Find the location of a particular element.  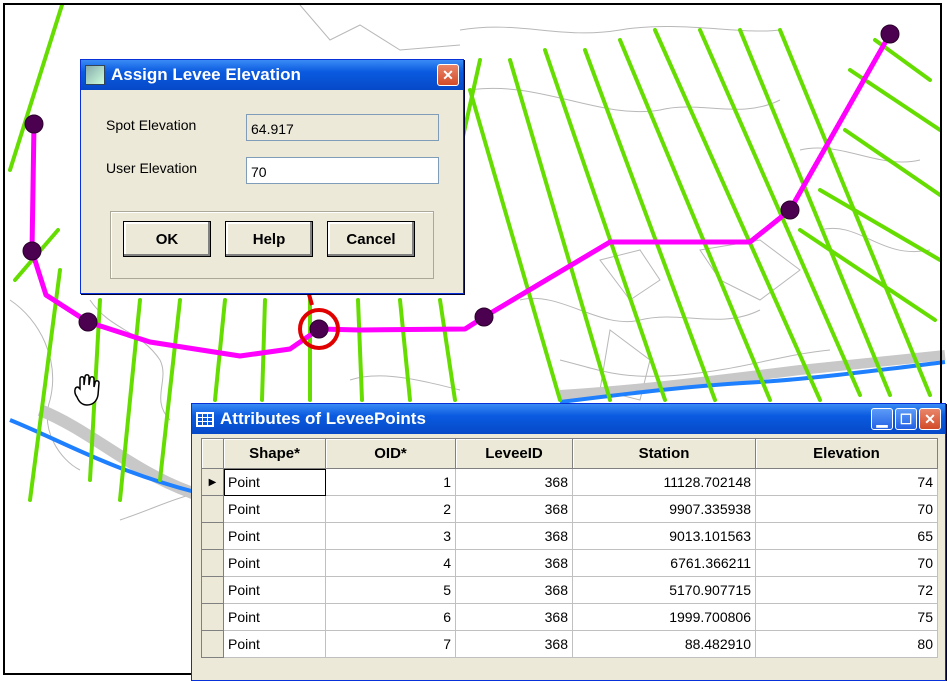

column-header: Station is located at coordinates (664, 453).